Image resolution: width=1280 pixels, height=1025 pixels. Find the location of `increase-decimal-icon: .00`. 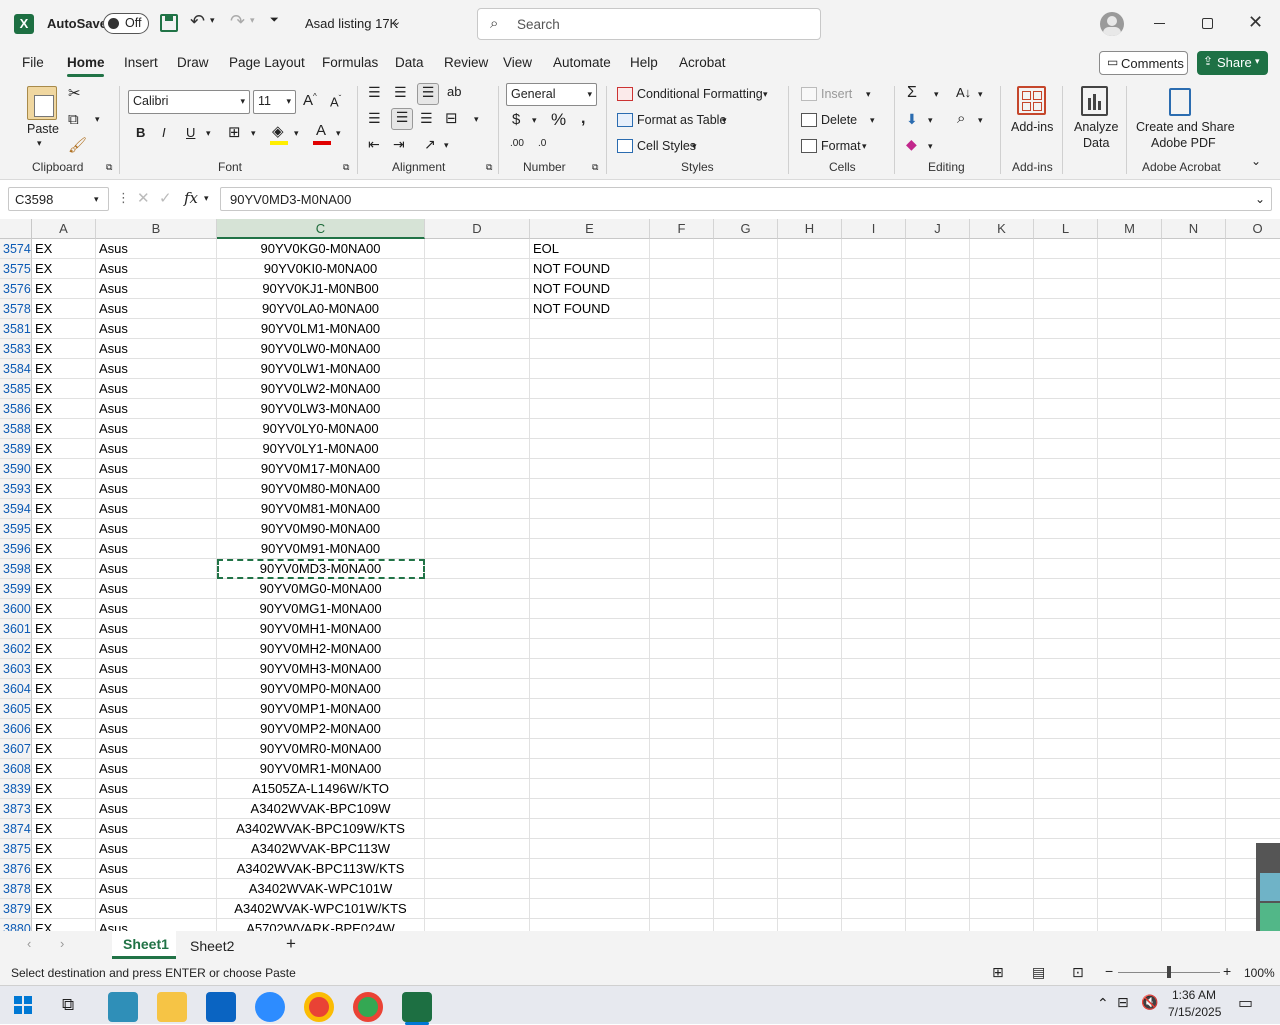

increase-decimal-icon: .00 is located at coordinates (517, 143).